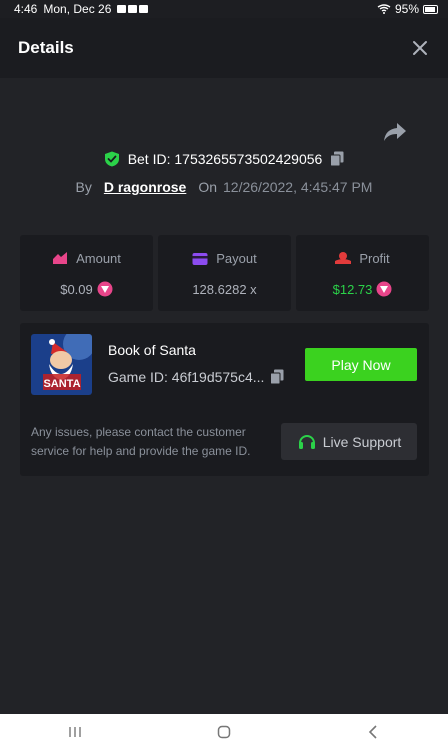 The image size is (448, 750). I want to click on game-title: Book of Santa, so click(152, 350).